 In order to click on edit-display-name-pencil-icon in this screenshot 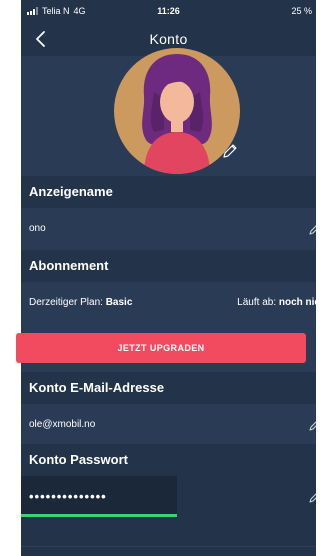, I will do `click(312, 229)`.